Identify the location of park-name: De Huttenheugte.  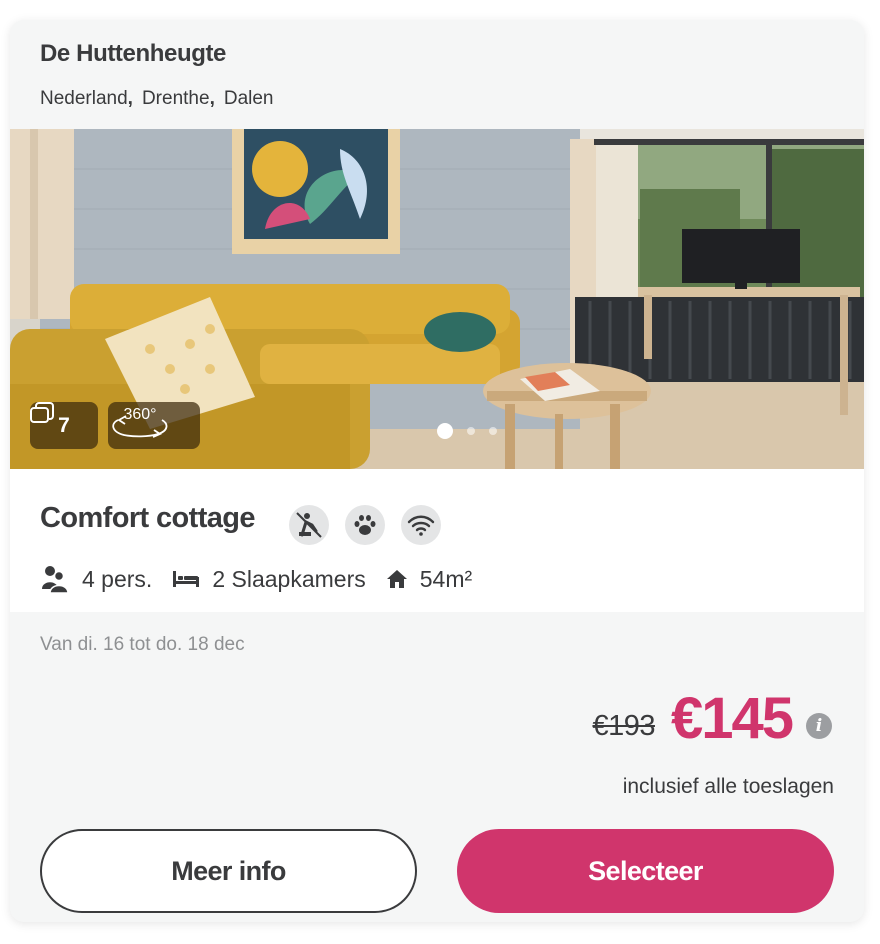
(133, 54).